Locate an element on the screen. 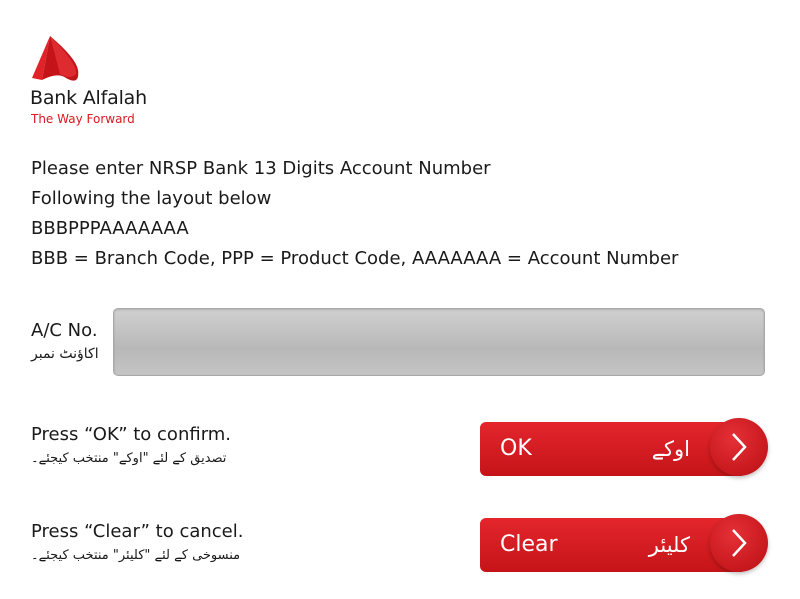 The width and height of the screenshot is (800, 599). clear-button: Clear کلیئر is located at coordinates (624, 543).